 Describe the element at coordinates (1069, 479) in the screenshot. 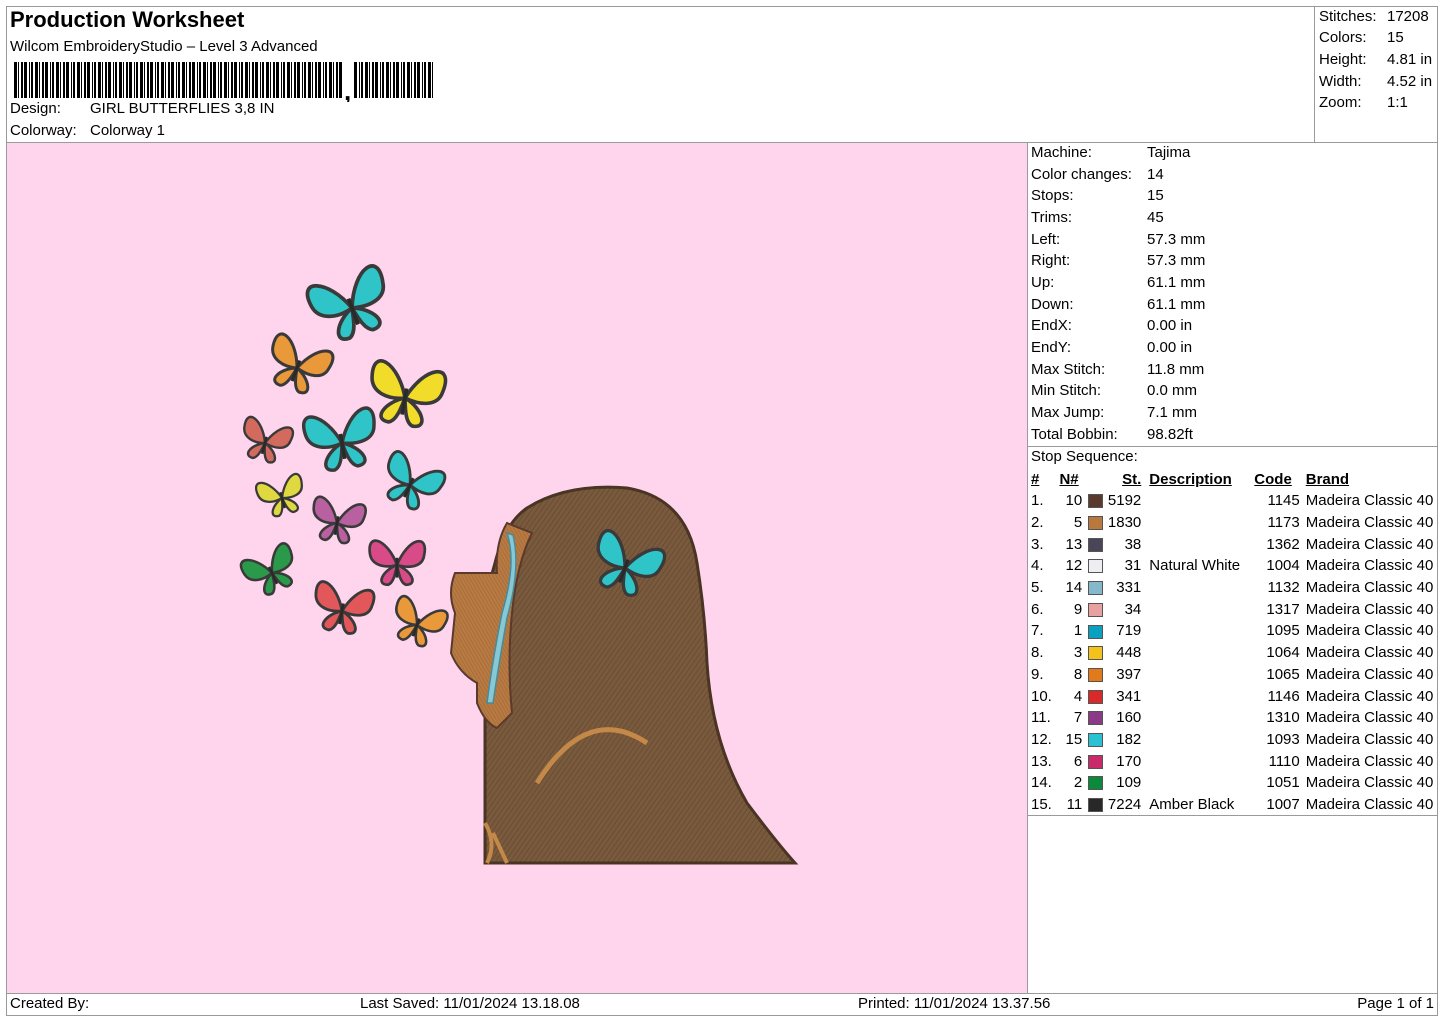

I see `column-header-needle: N#` at that location.